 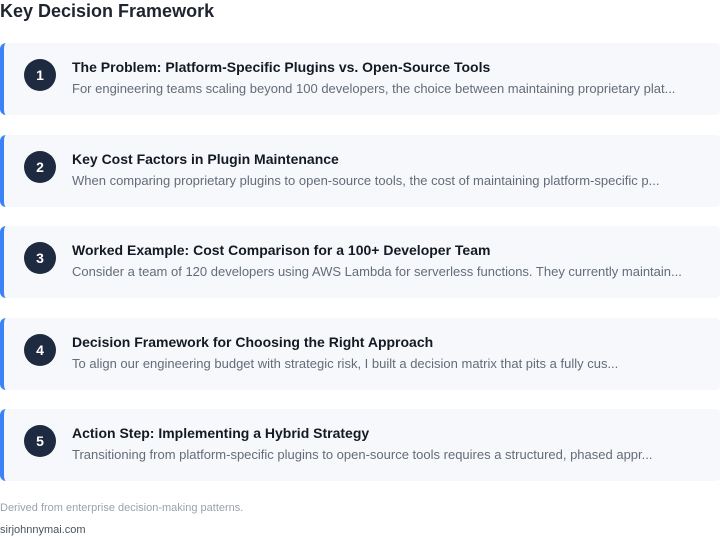 I want to click on step-title: Key Cost Factors in Plugin Maintenance, so click(x=205, y=158).